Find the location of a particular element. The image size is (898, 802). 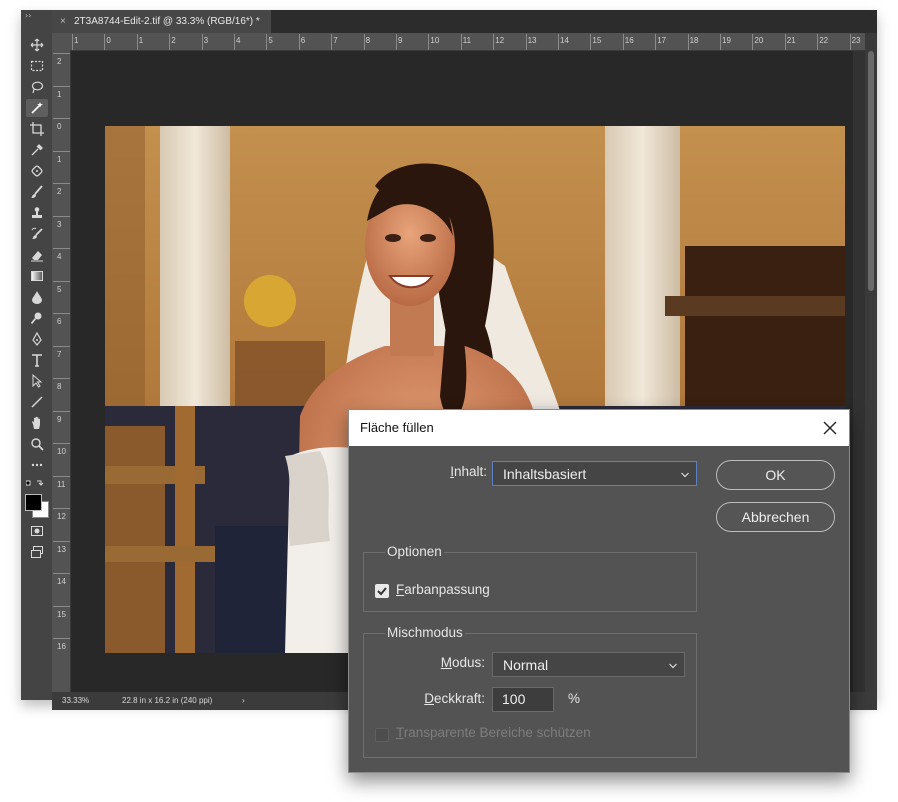

quick-mask-button is located at coordinates (37, 531).